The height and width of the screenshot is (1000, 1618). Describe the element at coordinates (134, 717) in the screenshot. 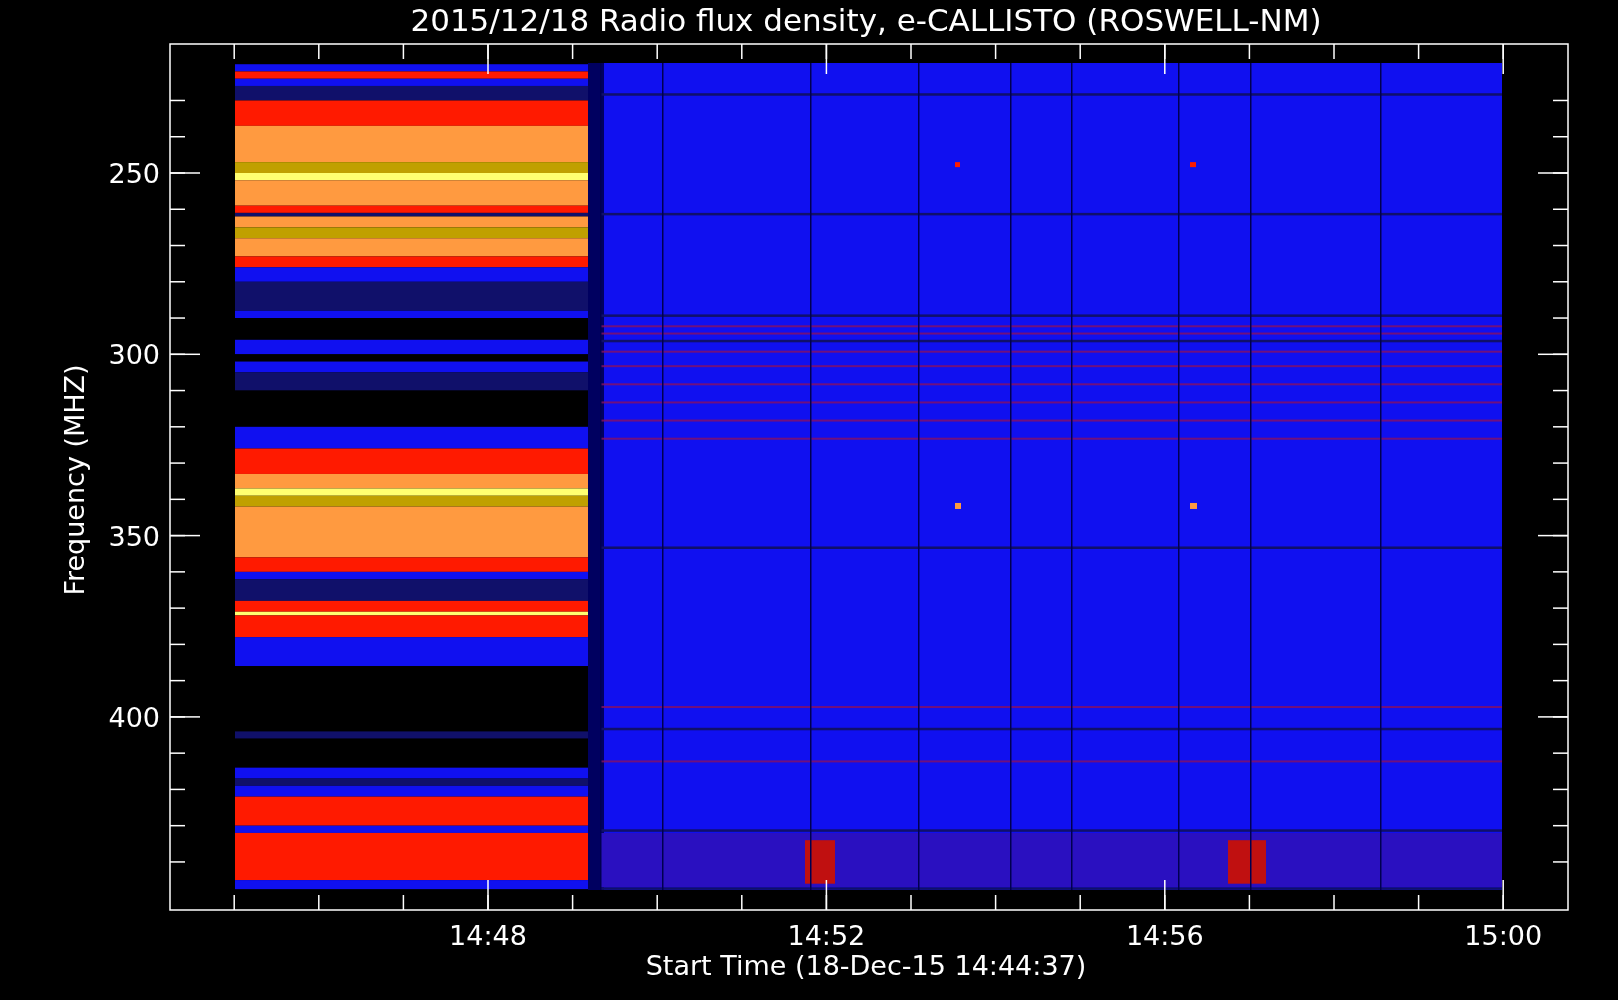

I see `y-tick-label: 400` at that location.